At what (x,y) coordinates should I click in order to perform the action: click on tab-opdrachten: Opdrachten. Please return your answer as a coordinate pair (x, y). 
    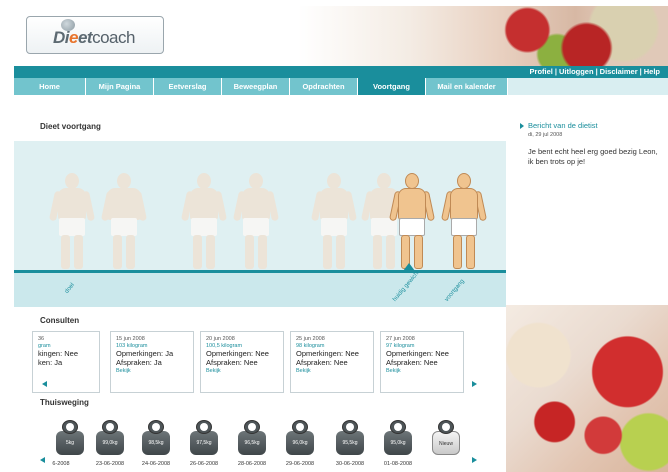
    Looking at the image, I should click on (324, 86).